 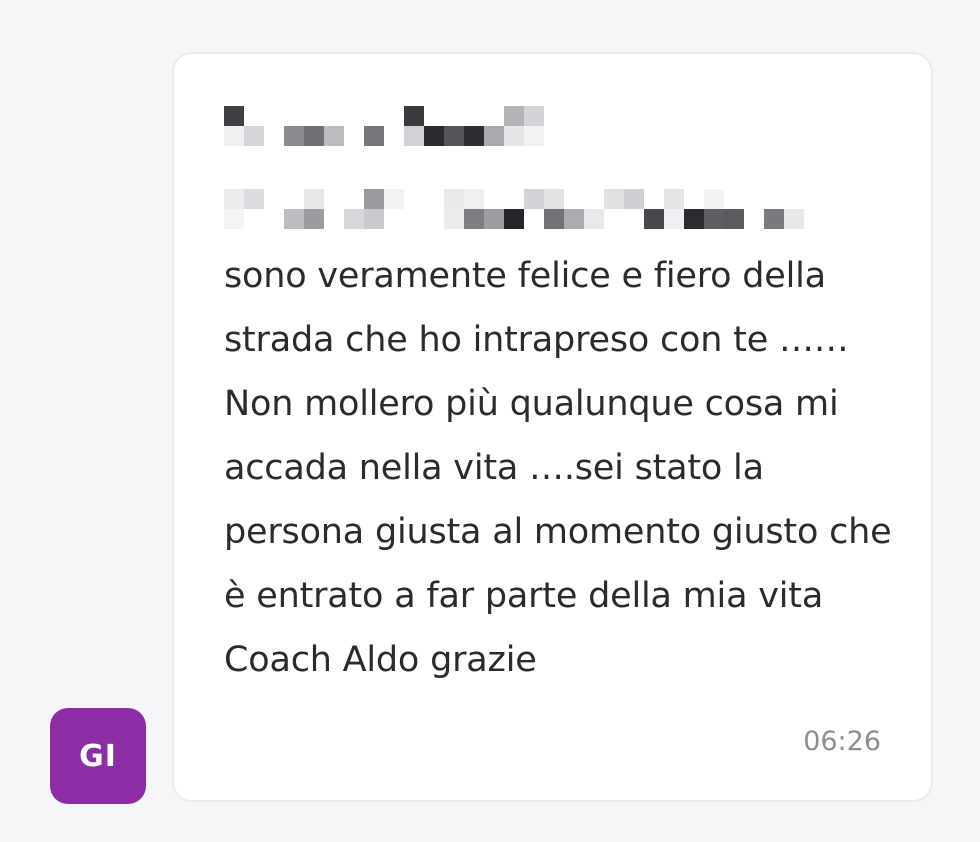 What do you see at coordinates (524, 209) in the screenshot?
I see `redacted-message-header` at bounding box center [524, 209].